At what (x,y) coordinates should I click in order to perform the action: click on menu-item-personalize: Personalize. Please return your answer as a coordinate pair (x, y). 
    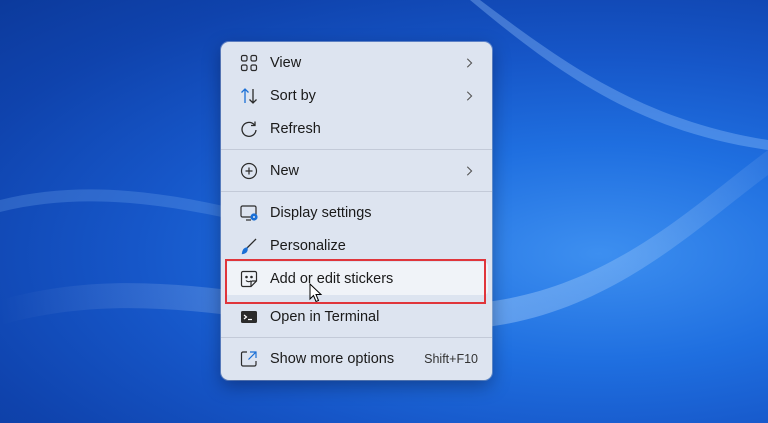
    Looking at the image, I should click on (356, 245).